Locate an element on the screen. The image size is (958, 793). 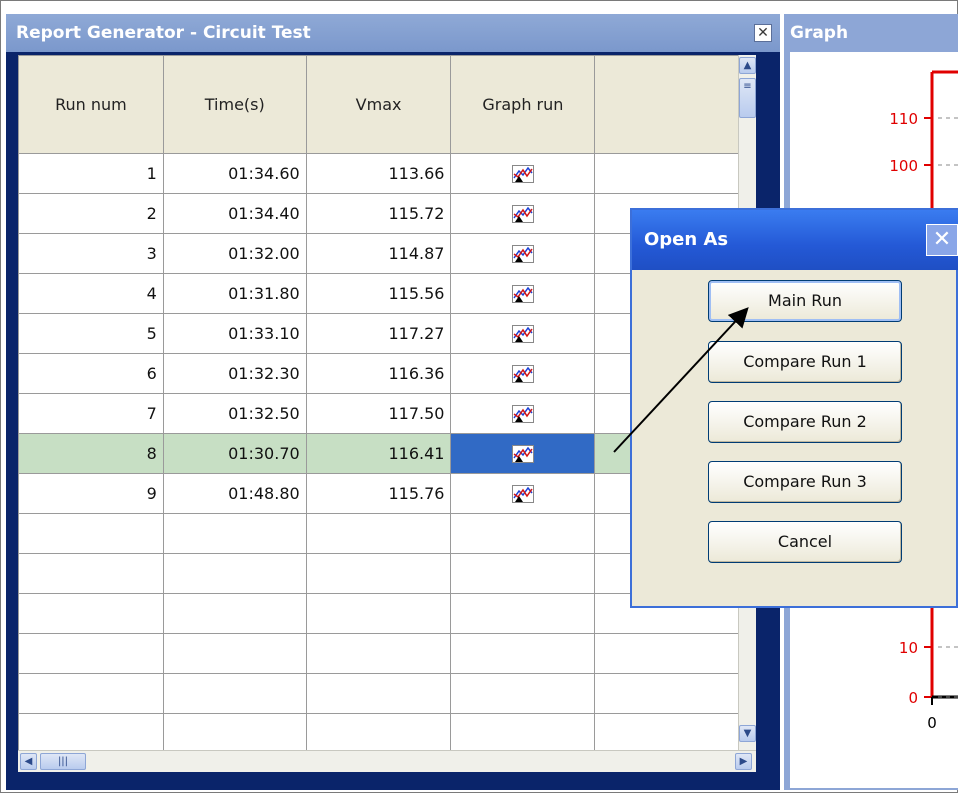
compare-run-3-button: Compare Run 3 is located at coordinates (805, 482).